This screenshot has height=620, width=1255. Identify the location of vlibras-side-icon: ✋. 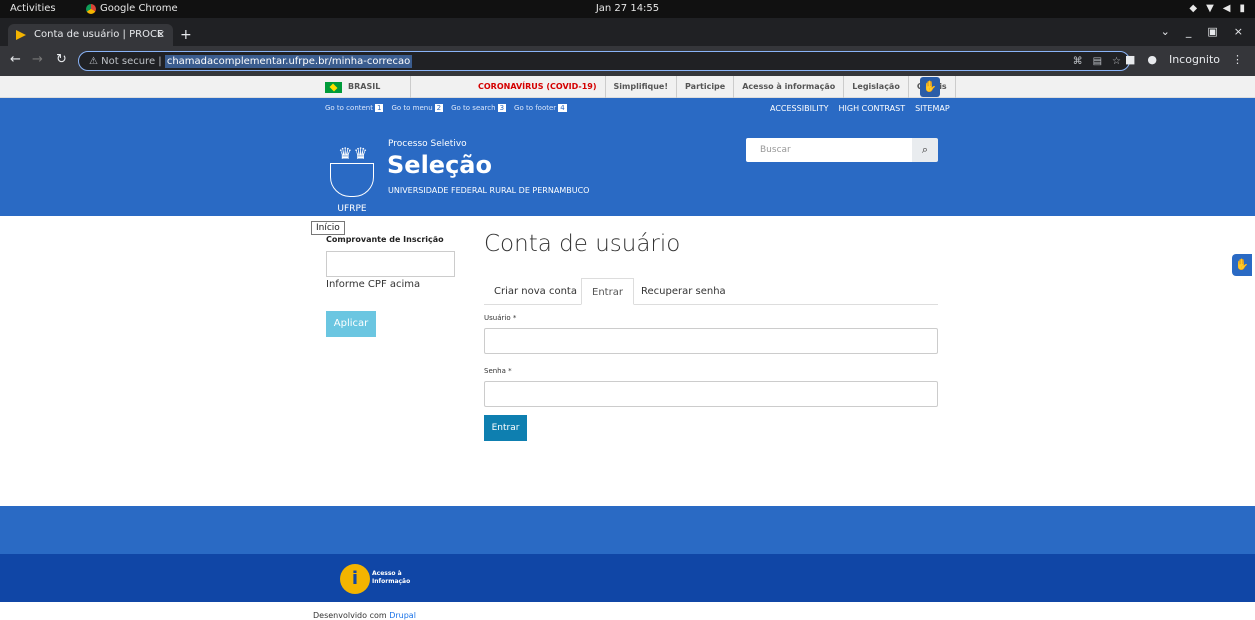
(1242, 265).